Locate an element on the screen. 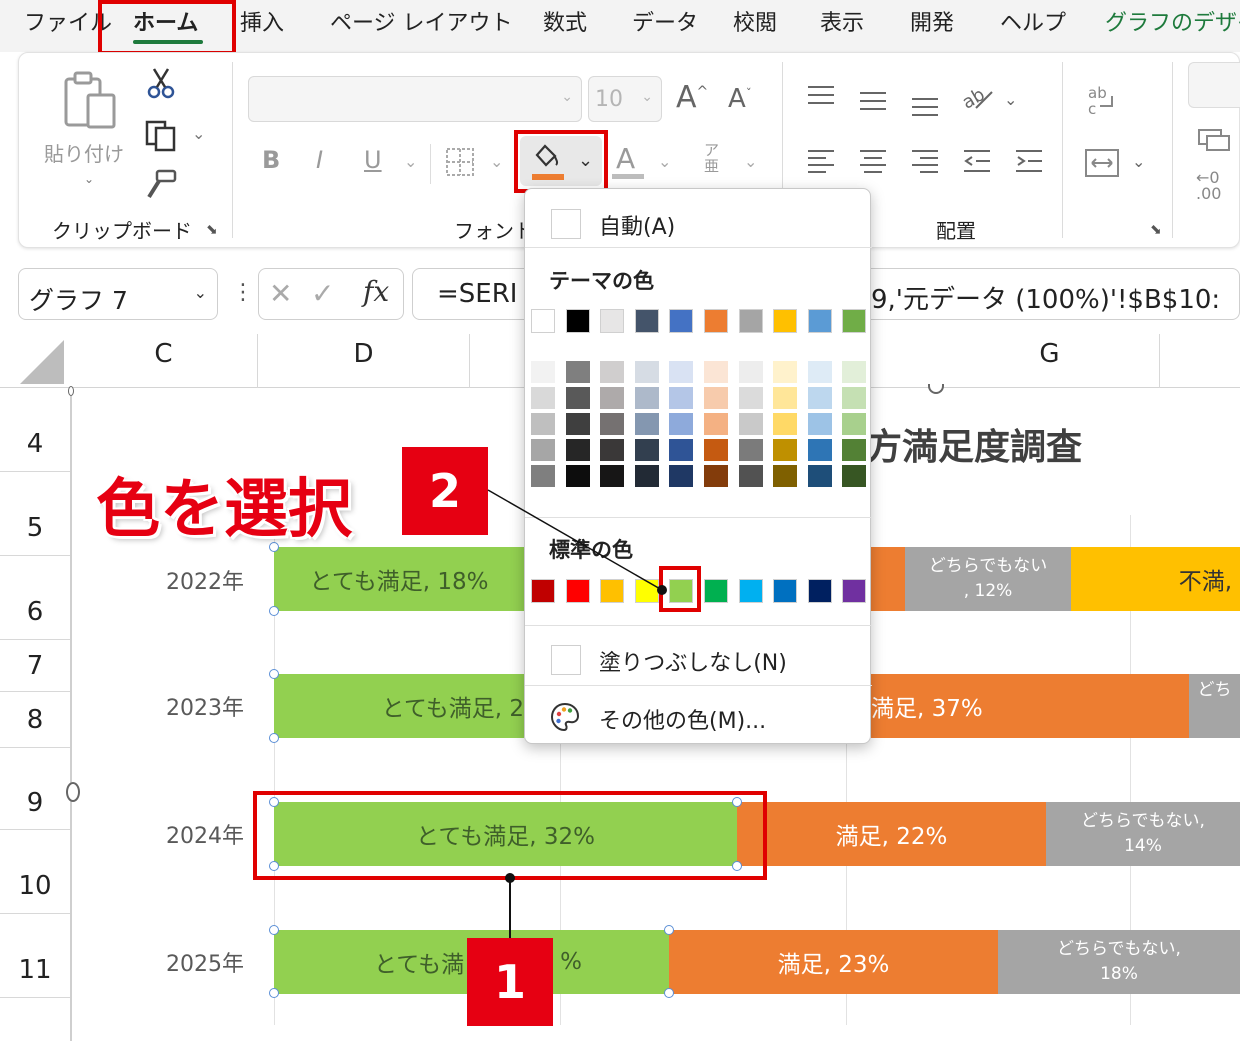 The image size is (1240, 1041). tab-chart-design: グラフのデザイ is located at coordinates (1172, 25).